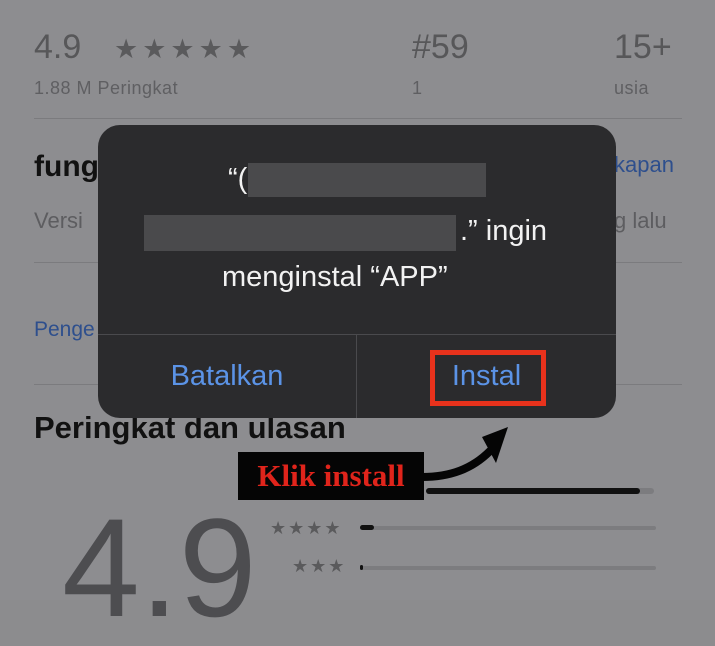 Image resolution: width=715 pixels, height=646 pixels. What do you see at coordinates (335, 277) in the screenshot?
I see `dialog-line3: menginstal “APP”` at bounding box center [335, 277].